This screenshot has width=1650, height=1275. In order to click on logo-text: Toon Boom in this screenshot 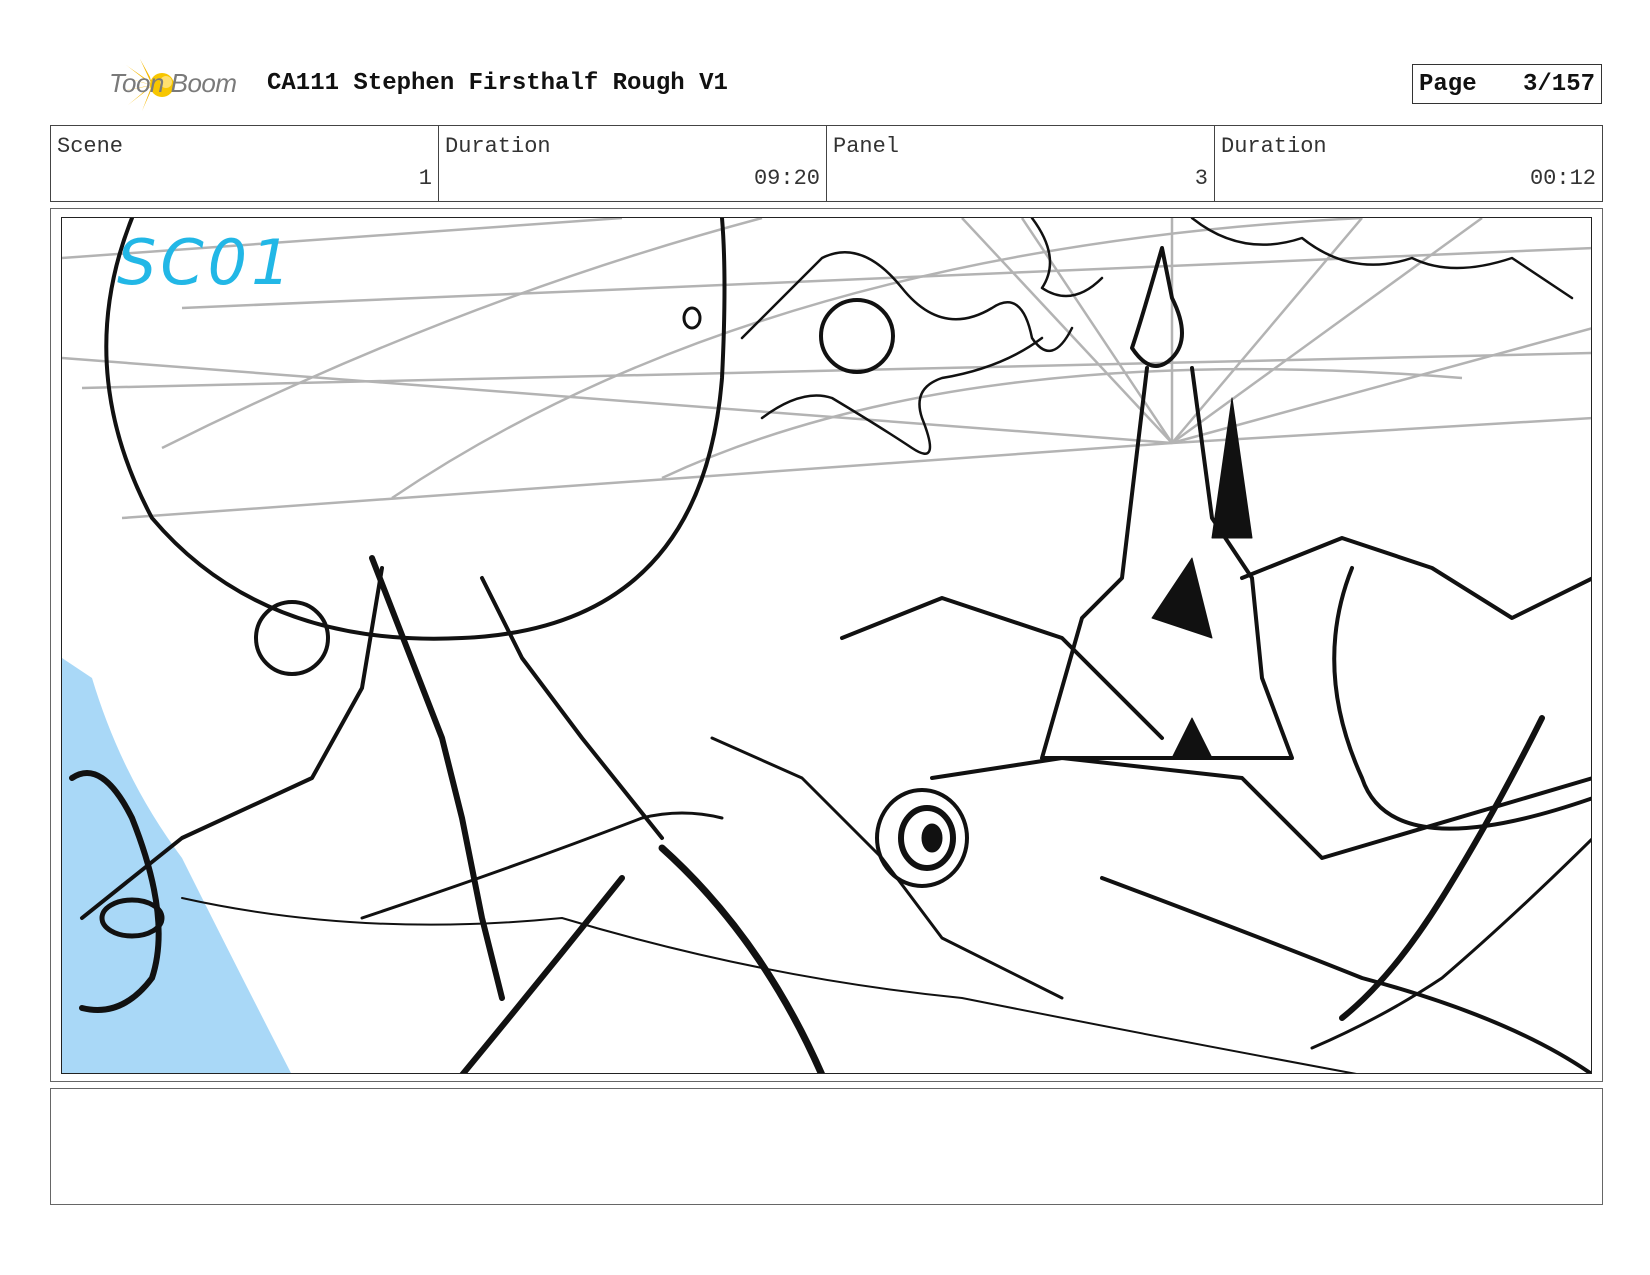, I will do `click(173, 83)`.